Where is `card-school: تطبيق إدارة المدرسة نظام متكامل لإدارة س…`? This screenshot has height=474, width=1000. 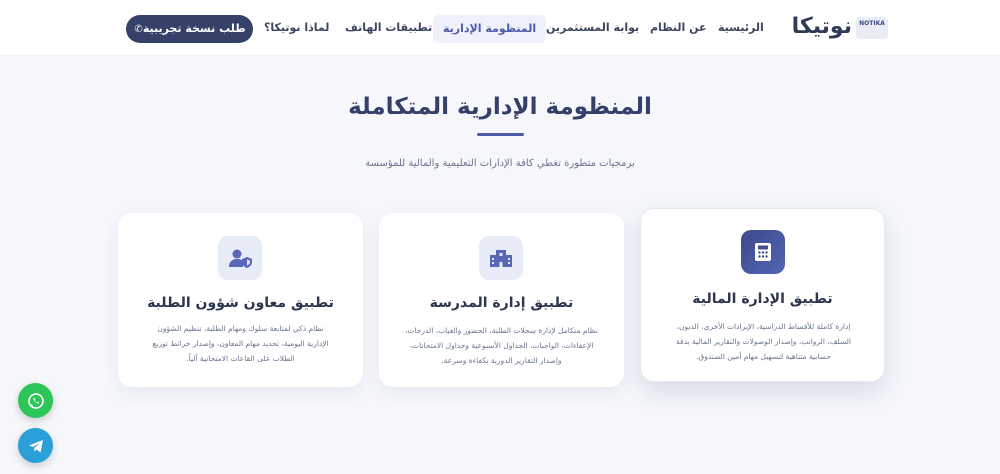 card-school: تطبيق إدارة المدرسة نظام متكامل لإدارة س… is located at coordinates (501, 300).